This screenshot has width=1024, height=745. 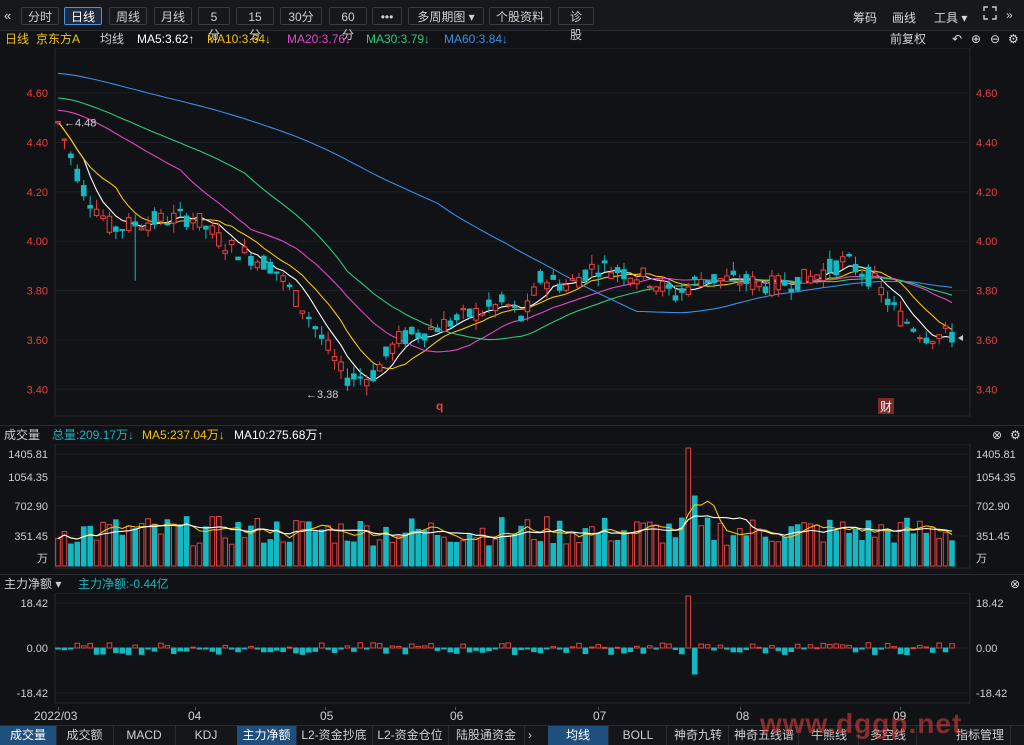 What do you see at coordinates (520, 16) in the screenshot?
I see `period-button-10: 个股资料` at bounding box center [520, 16].